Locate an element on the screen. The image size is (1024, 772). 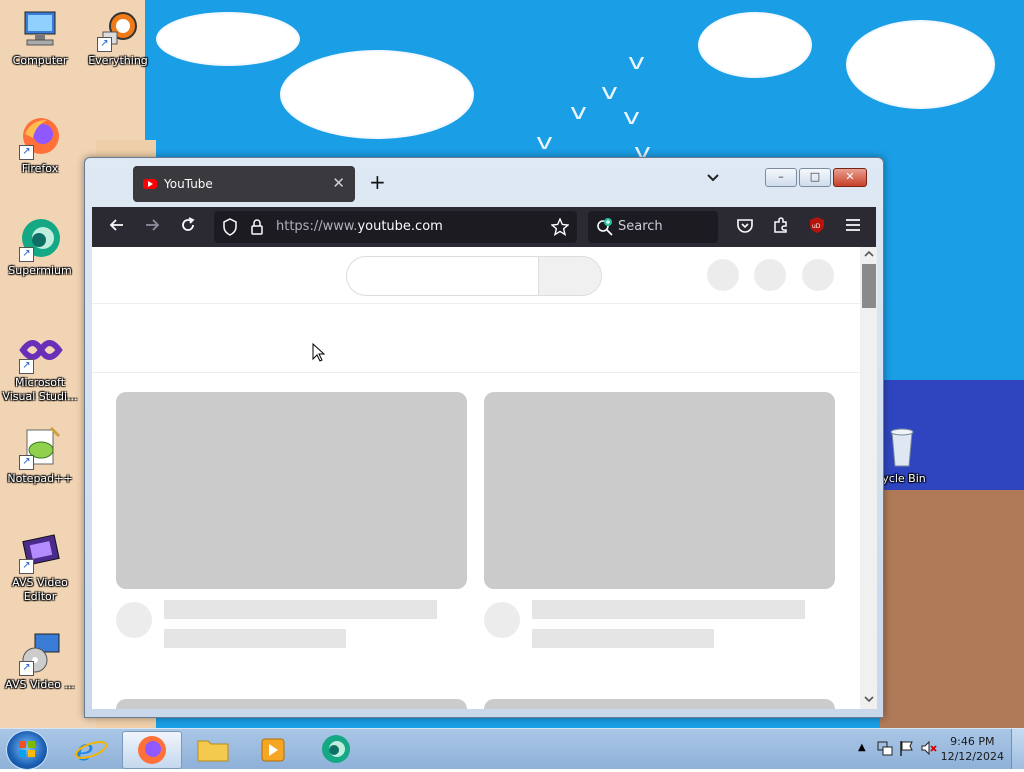
wallpaper-land is located at coordinates (952, 609).